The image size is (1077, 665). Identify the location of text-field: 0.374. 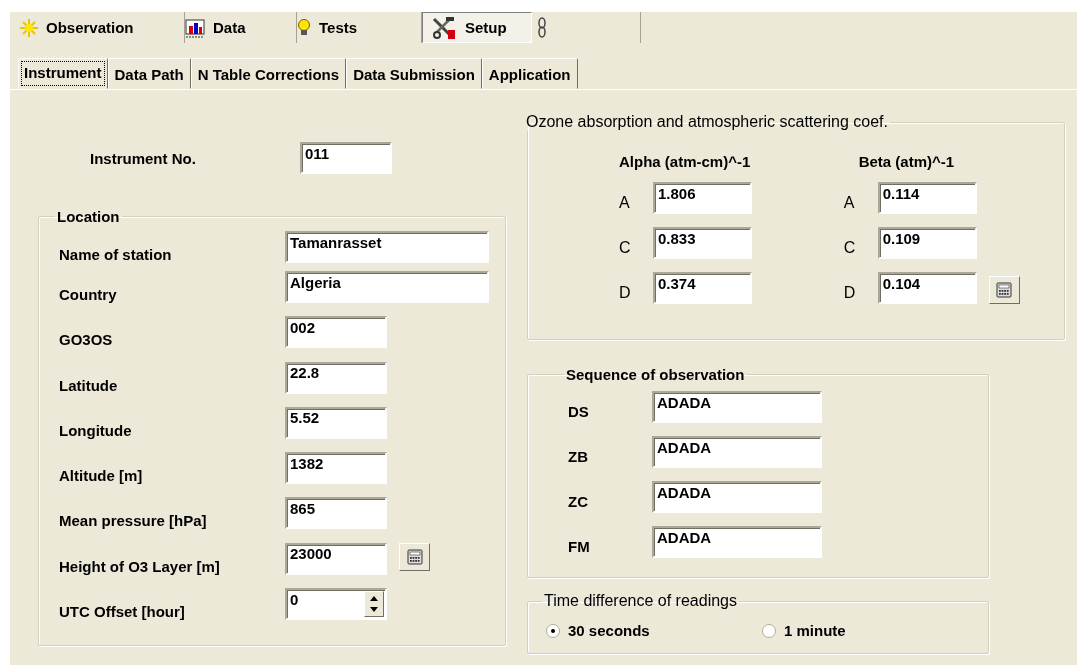
(702, 288).